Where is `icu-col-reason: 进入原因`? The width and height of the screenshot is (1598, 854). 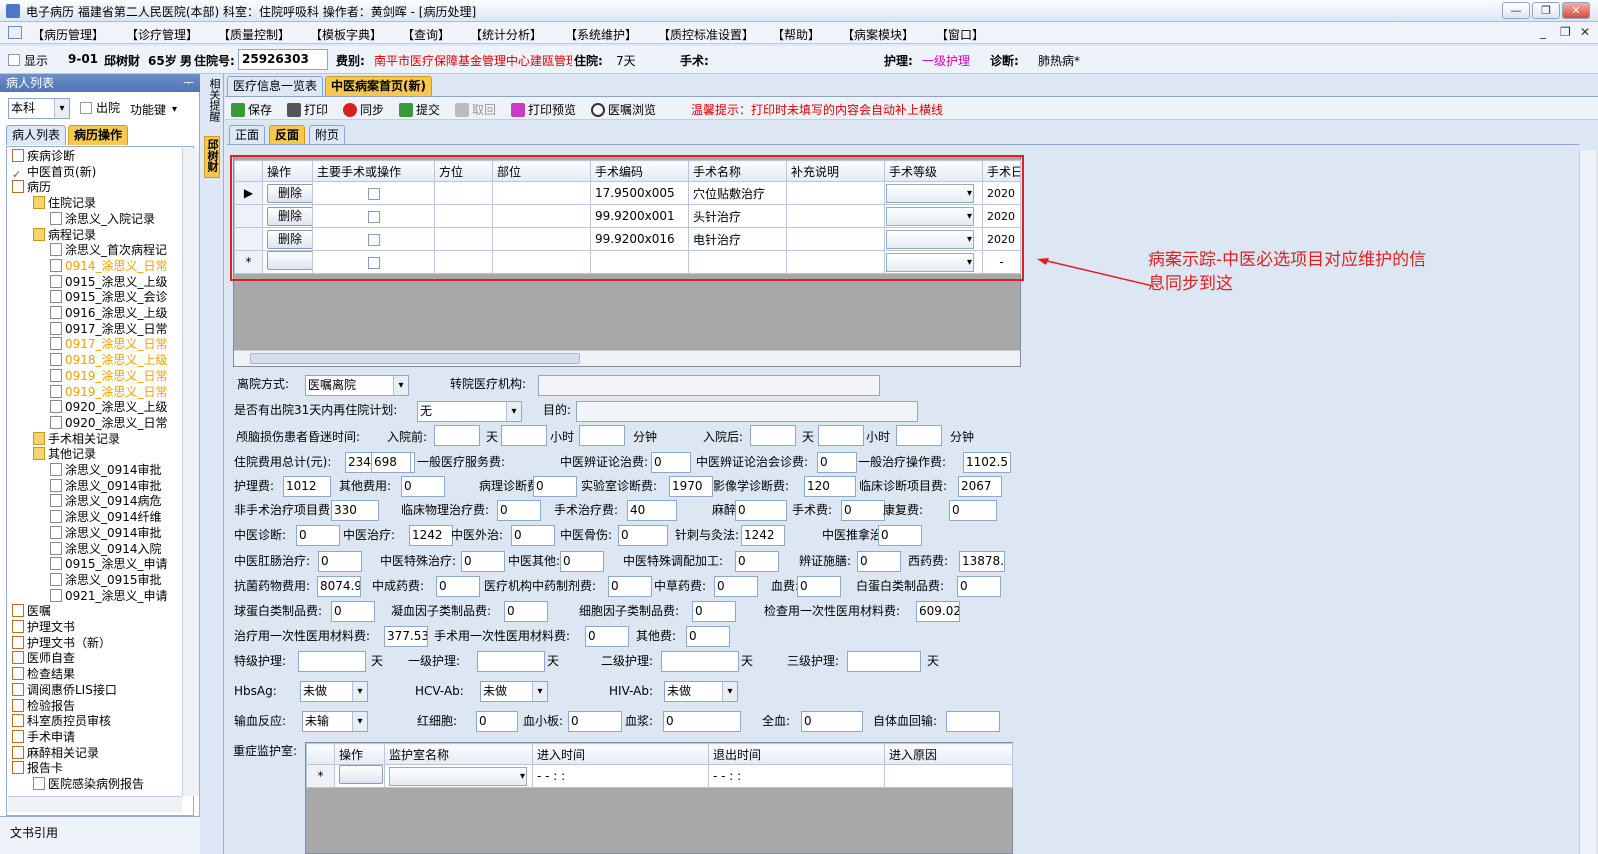
icu-col-reason: 进入原因 is located at coordinates (948, 754).